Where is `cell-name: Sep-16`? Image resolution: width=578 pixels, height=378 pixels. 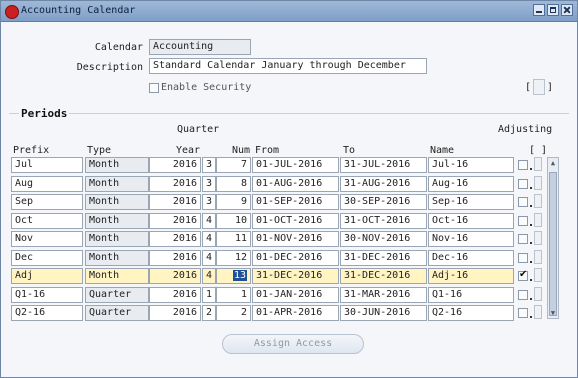
cell-name: Sep-16 is located at coordinates (471, 202).